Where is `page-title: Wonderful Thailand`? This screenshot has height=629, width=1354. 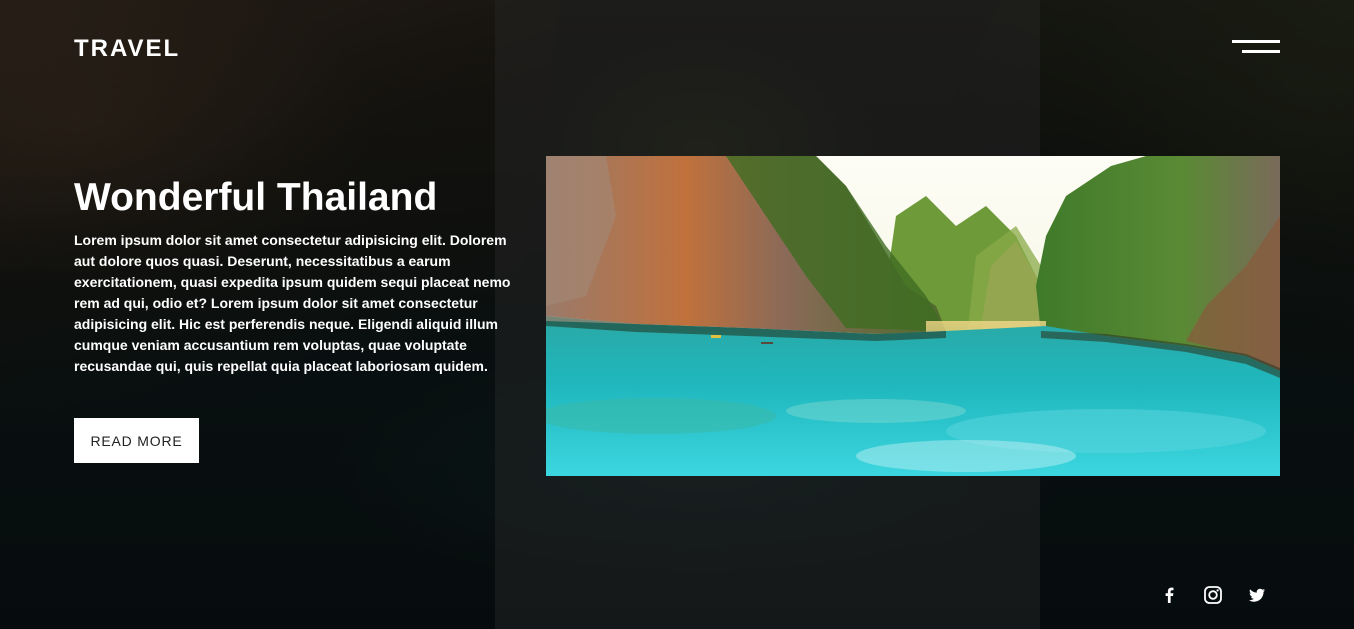
page-title: Wonderful Thailand is located at coordinates (256, 197).